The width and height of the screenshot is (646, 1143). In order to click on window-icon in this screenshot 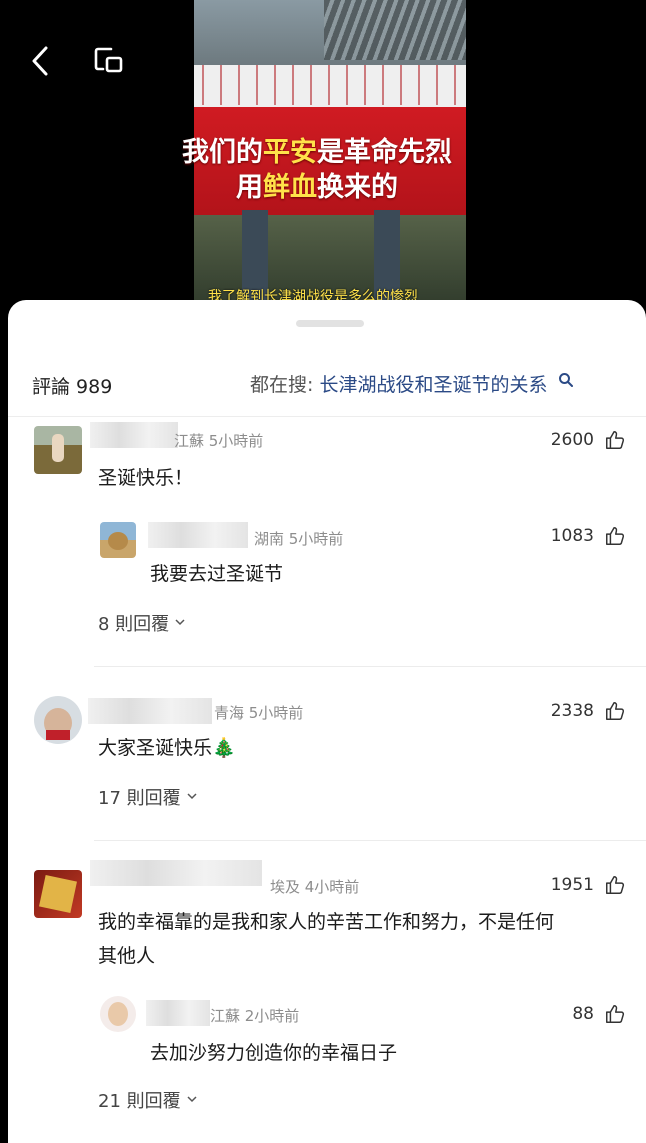, I will do `click(108, 60)`.